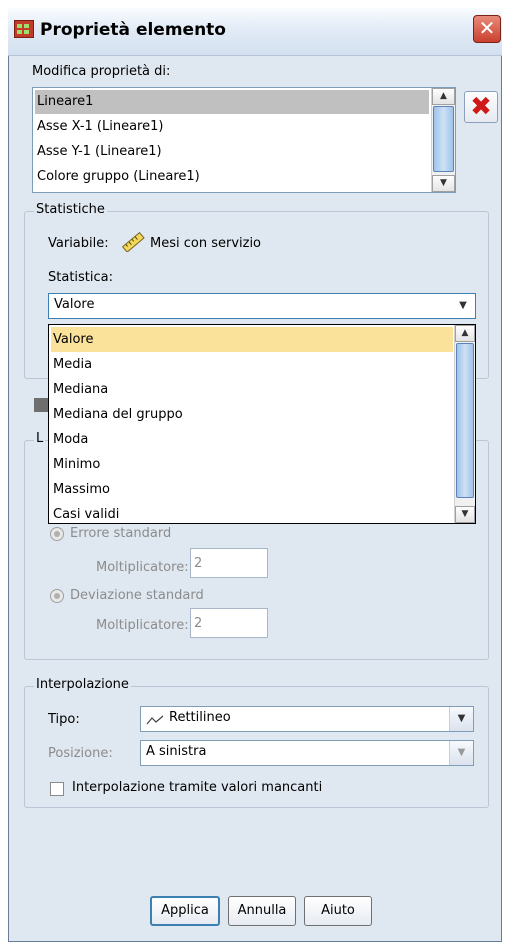 This screenshot has height=942, width=510. What do you see at coordinates (78, 243) in the screenshot?
I see `variable-label: Variabile:` at bounding box center [78, 243].